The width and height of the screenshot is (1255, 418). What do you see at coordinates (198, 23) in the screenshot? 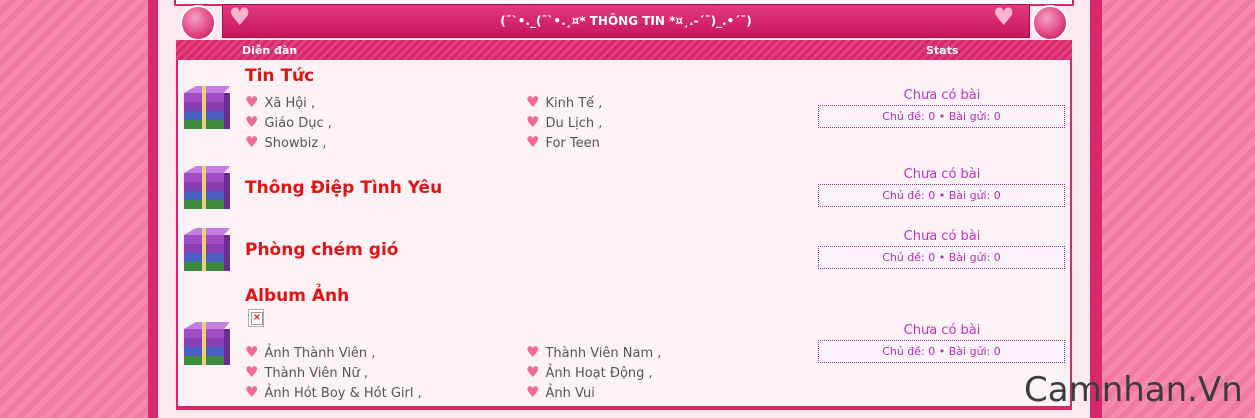
I see `header-left-circle-icon` at bounding box center [198, 23].